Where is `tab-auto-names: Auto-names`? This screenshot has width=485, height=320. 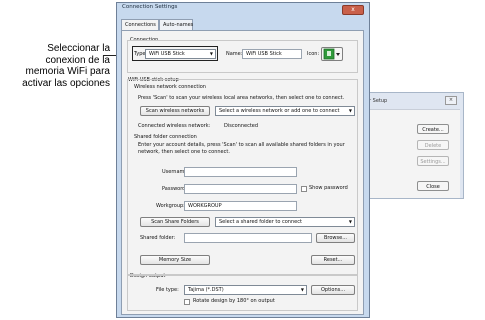 tab-auto-names: Auto-names is located at coordinates (176, 24).